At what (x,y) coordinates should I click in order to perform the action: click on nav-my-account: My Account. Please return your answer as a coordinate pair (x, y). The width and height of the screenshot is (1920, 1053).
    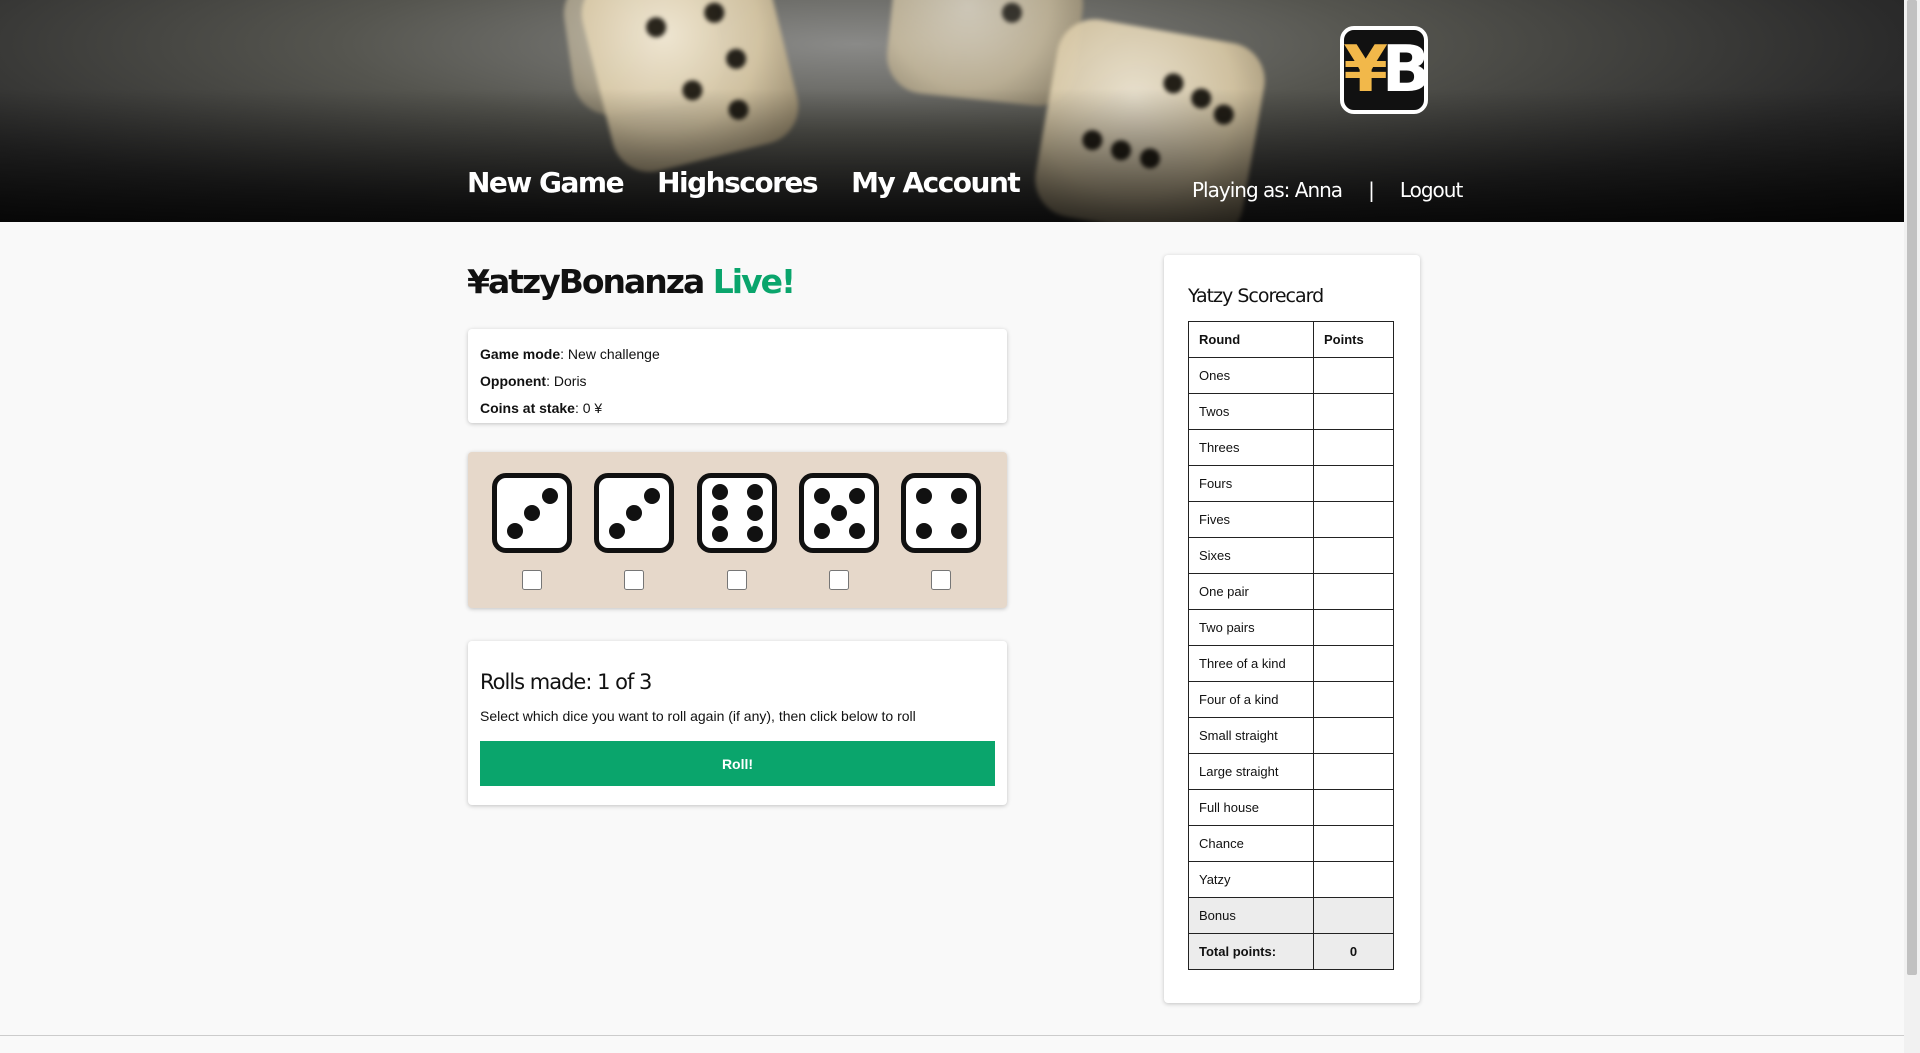
    Looking at the image, I should click on (936, 182).